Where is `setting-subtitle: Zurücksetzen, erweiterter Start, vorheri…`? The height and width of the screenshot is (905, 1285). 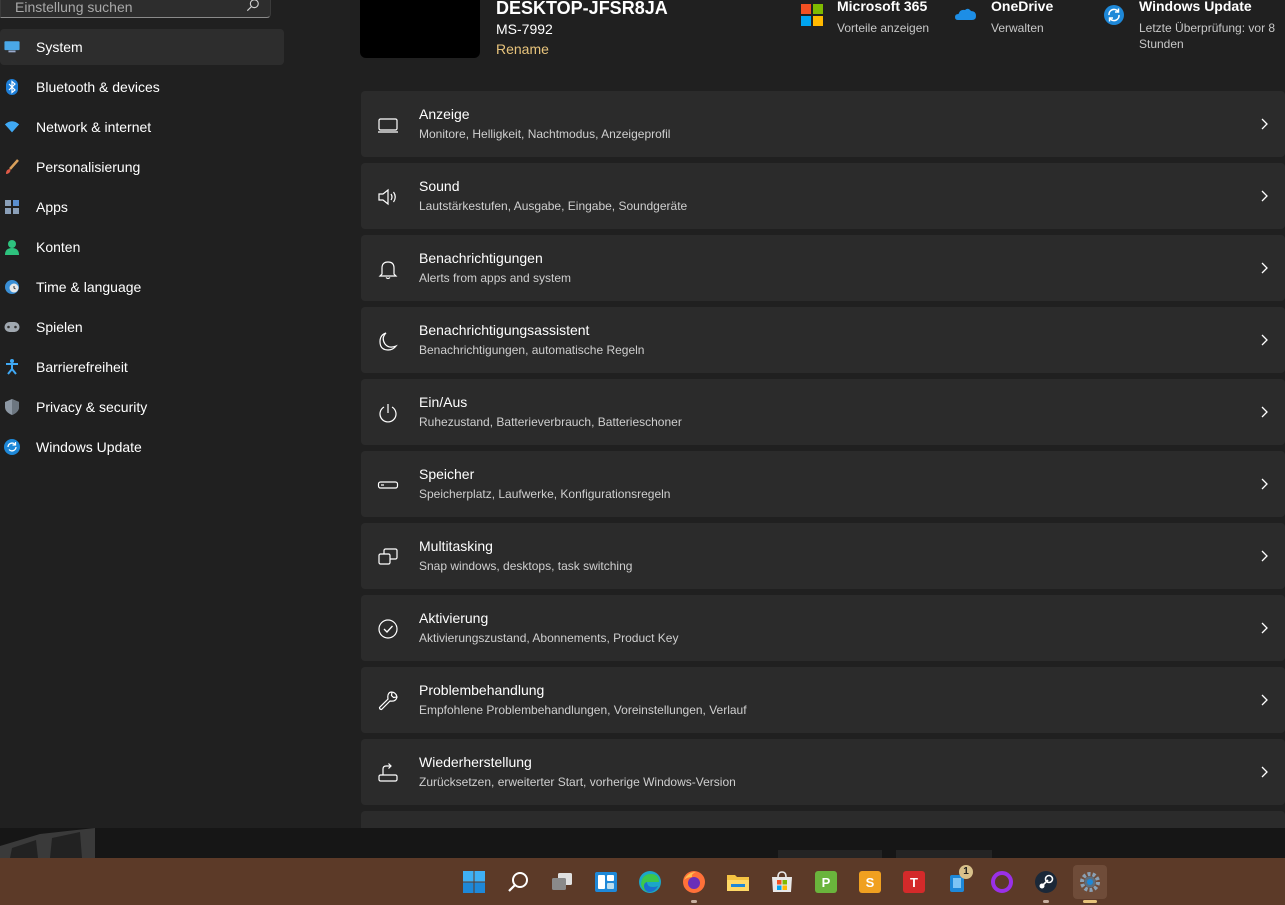 setting-subtitle: Zurücksetzen, erweiterter Start, vorheri… is located at coordinates (577, 782).